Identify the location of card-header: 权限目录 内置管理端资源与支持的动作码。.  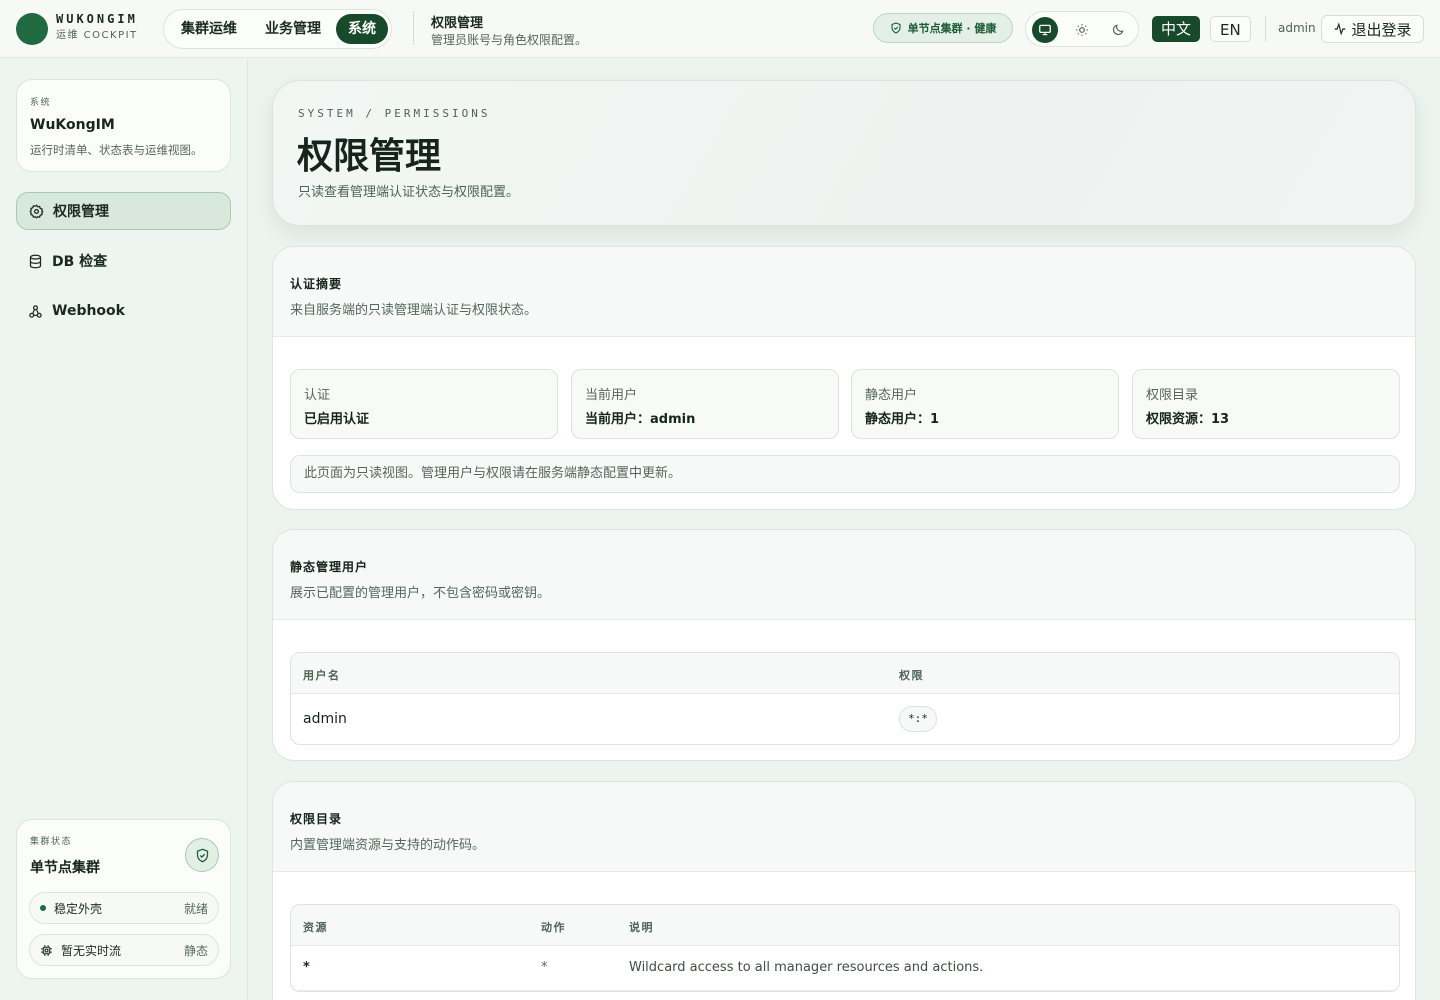
(844, 827).